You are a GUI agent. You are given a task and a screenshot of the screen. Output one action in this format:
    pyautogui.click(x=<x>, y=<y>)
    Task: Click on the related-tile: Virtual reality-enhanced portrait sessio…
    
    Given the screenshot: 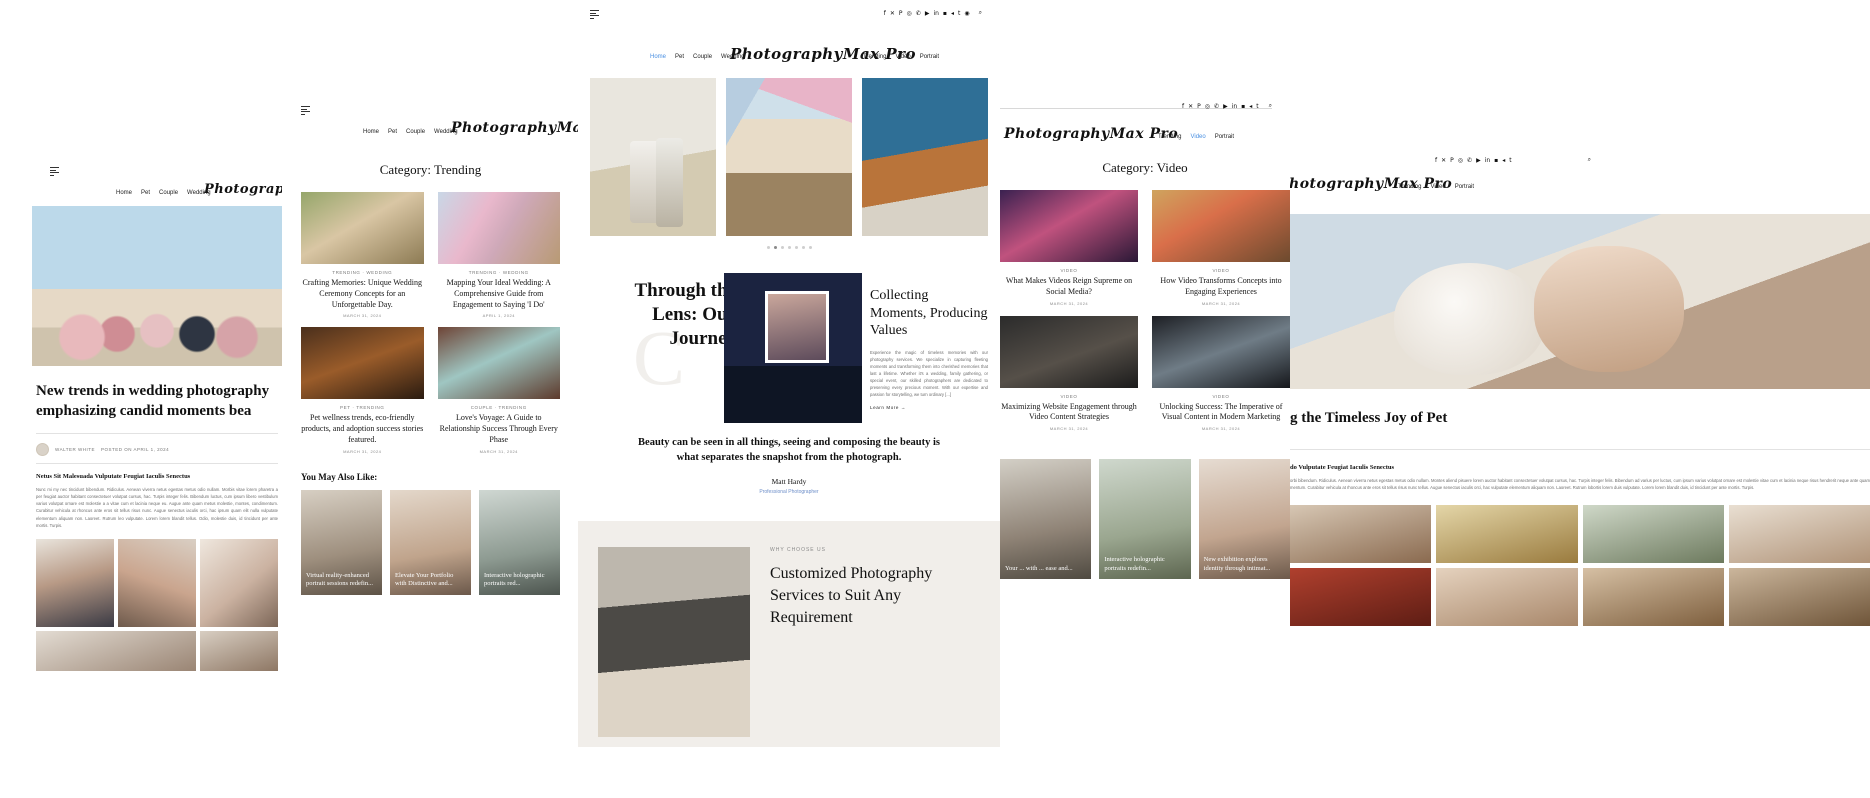 What is the action you would take?
    pyautogui.click(x=341, y=542)
    